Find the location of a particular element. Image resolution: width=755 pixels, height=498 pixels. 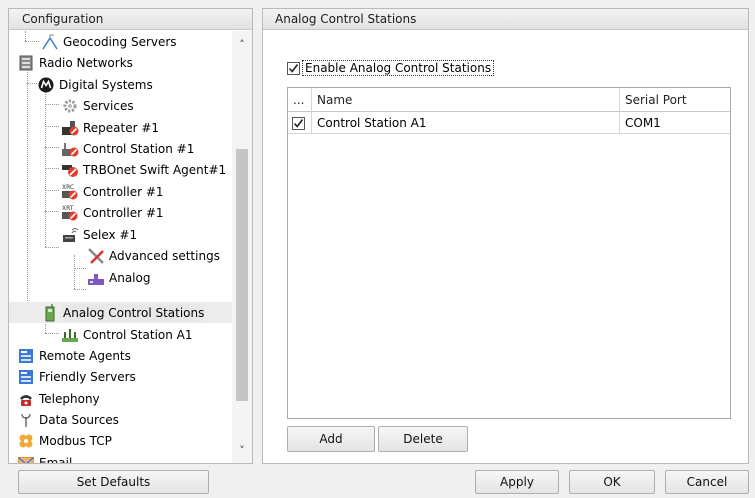

tree-item-label: Geocoding Servers is located at coordinates (120, 41).